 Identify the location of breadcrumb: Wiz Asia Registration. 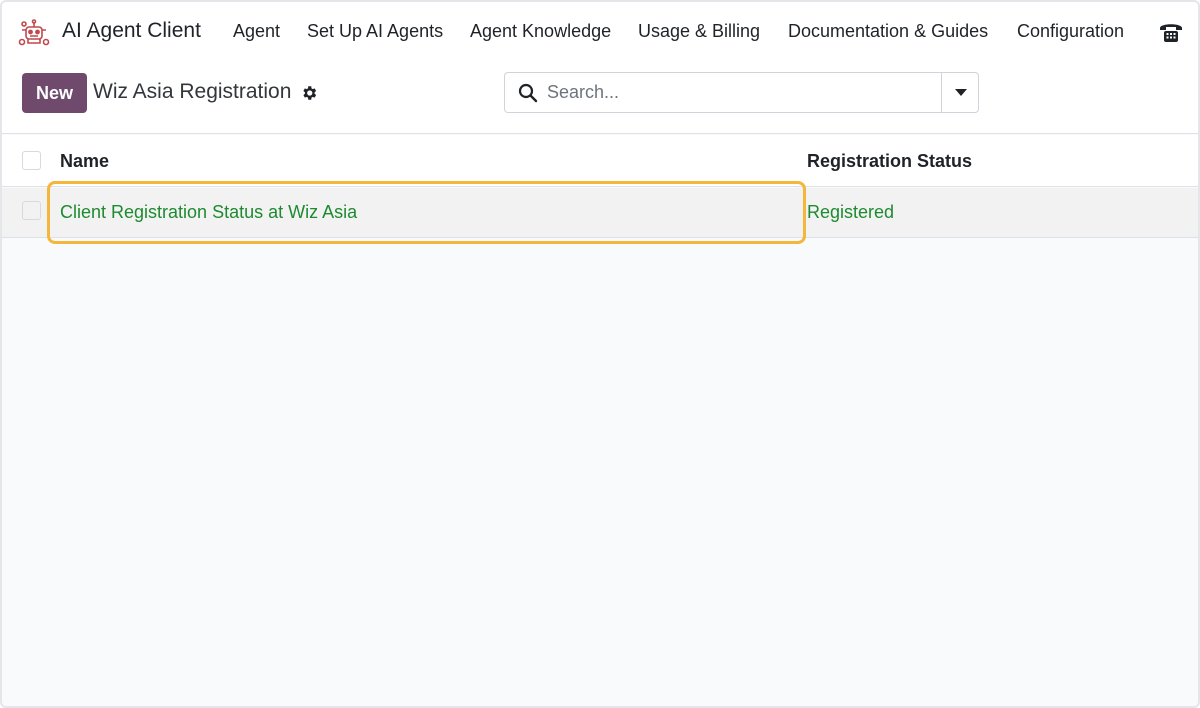
(192, 91).